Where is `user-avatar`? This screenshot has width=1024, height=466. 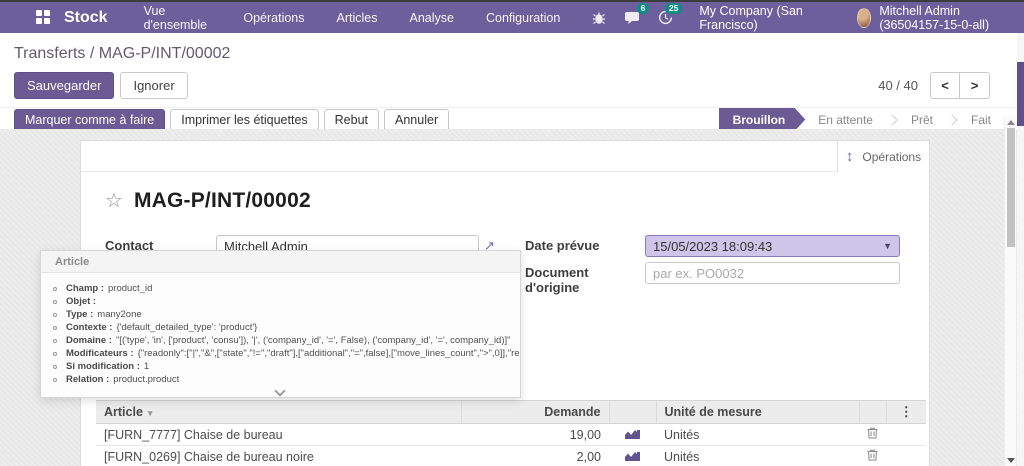 user-avatar is located at coordinates (864, 17).